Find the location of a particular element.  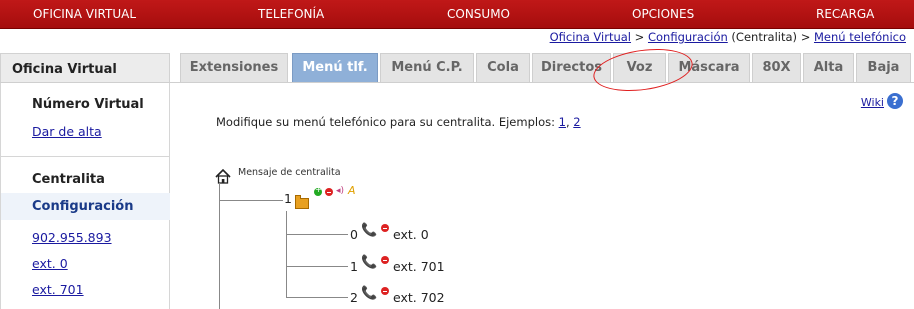

tab-cola: Cola is located at coordinates (503, 68).